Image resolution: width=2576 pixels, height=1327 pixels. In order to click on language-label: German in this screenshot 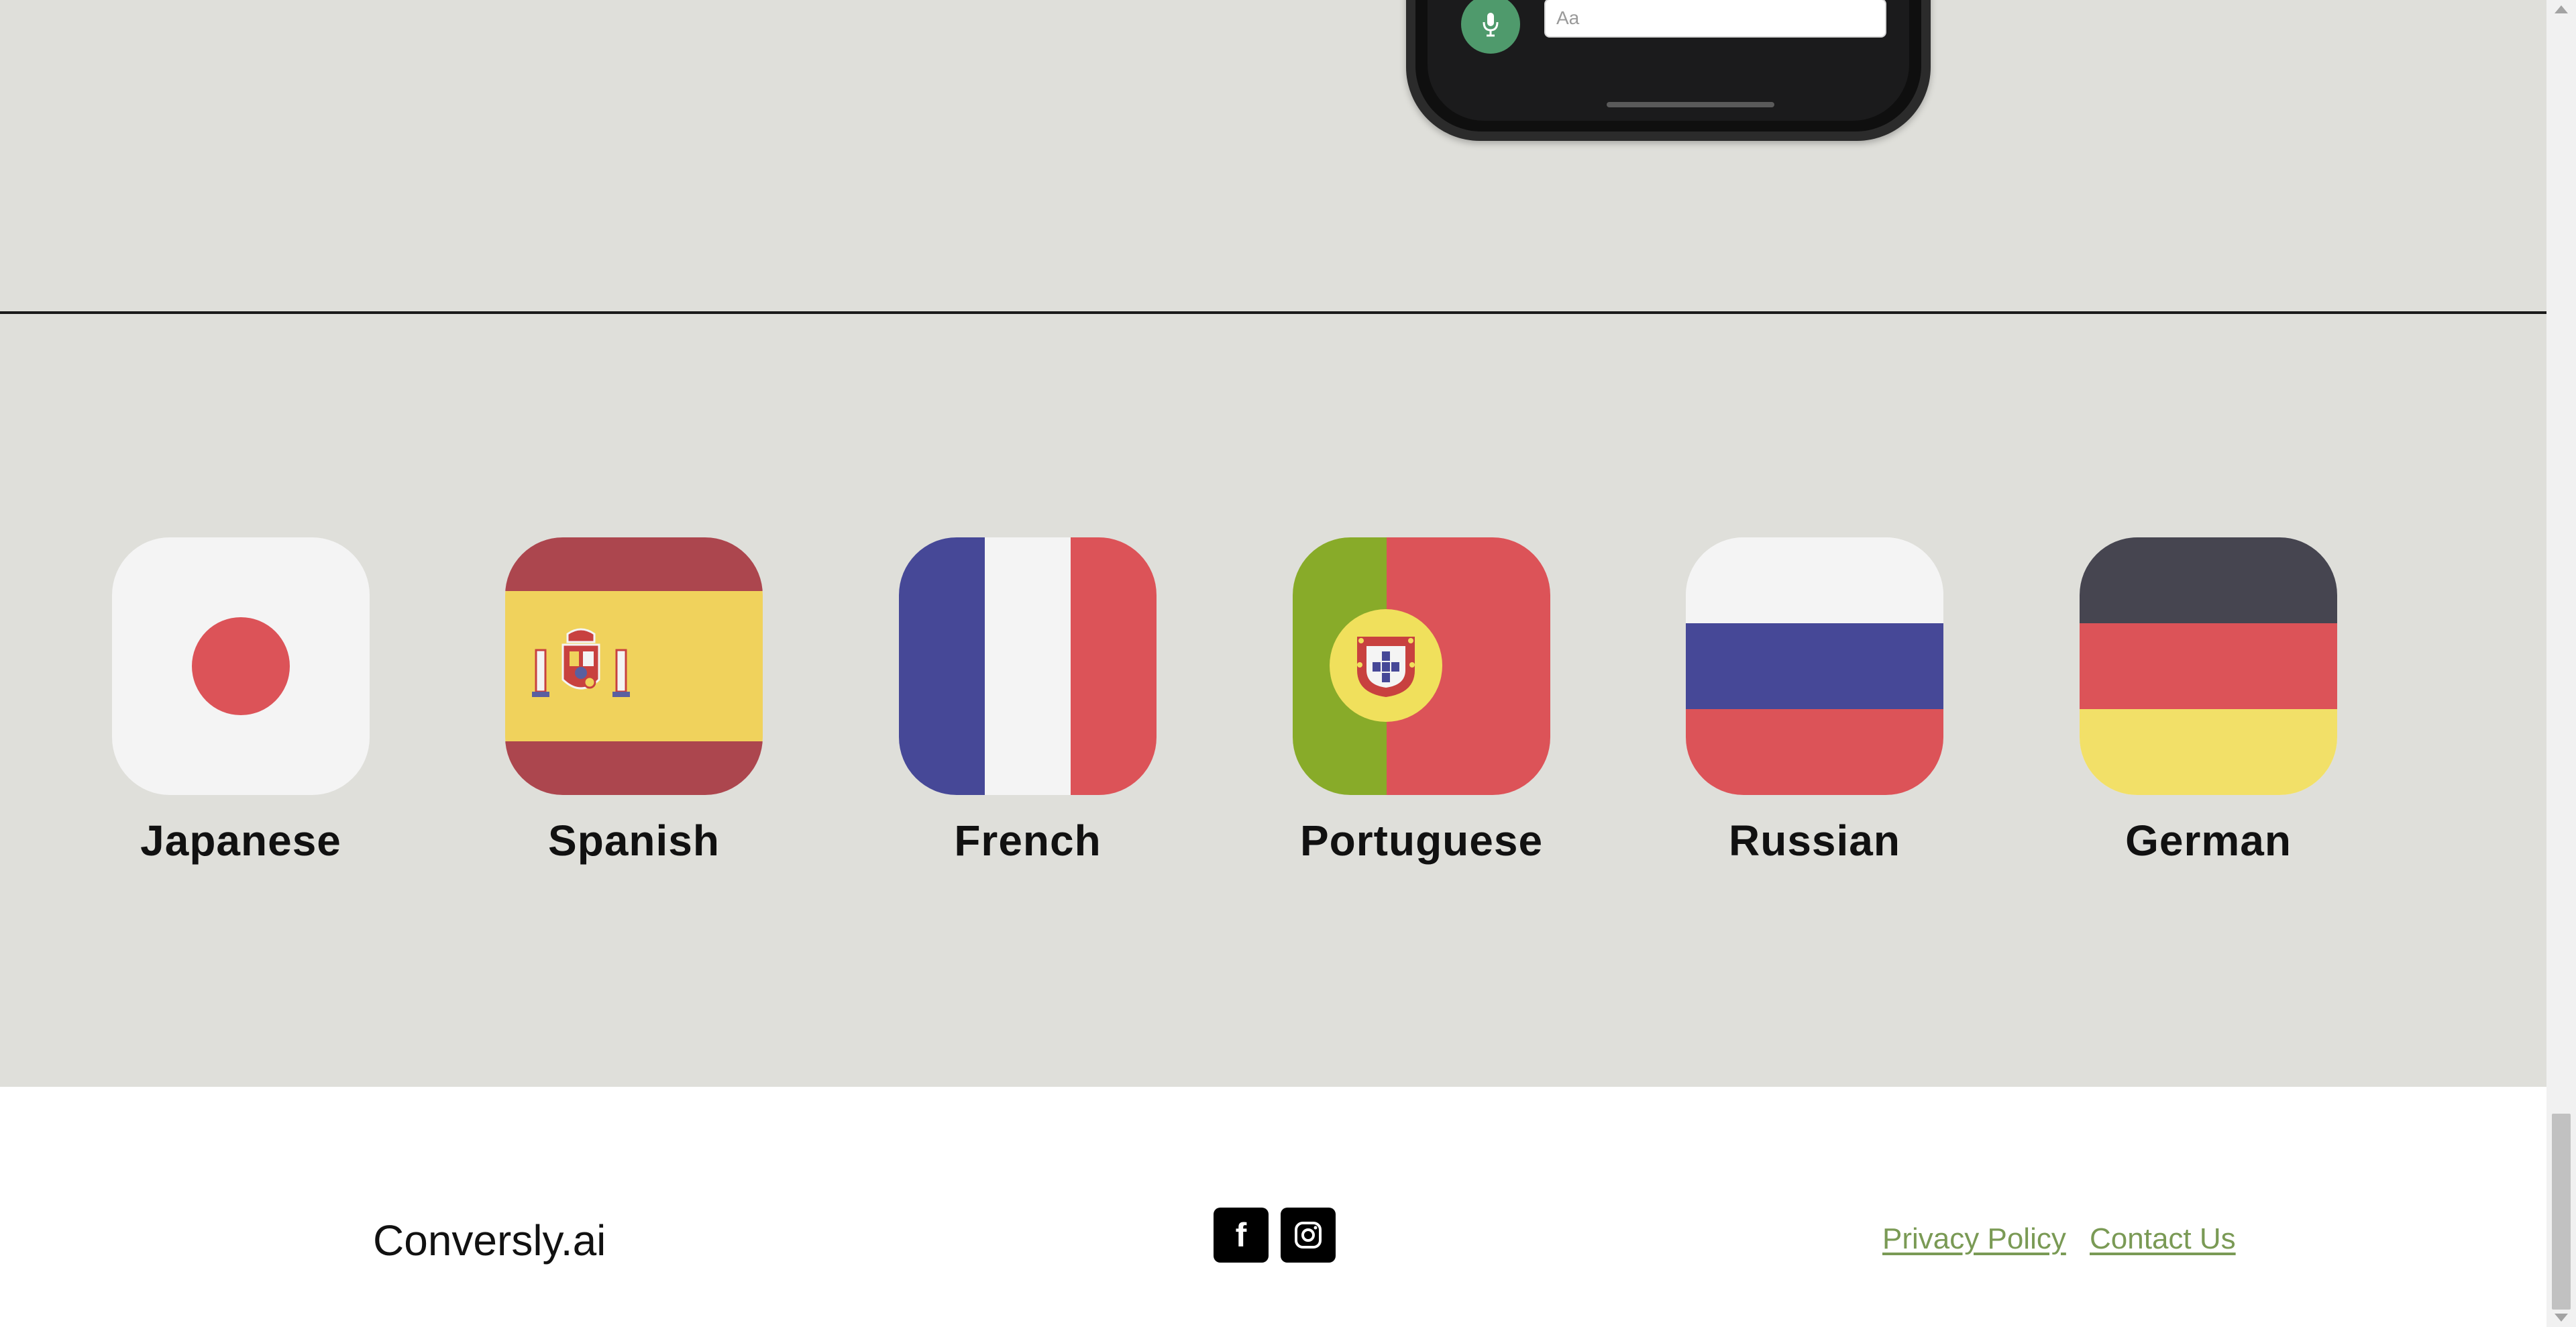, I will do `click(2208, 840)`.